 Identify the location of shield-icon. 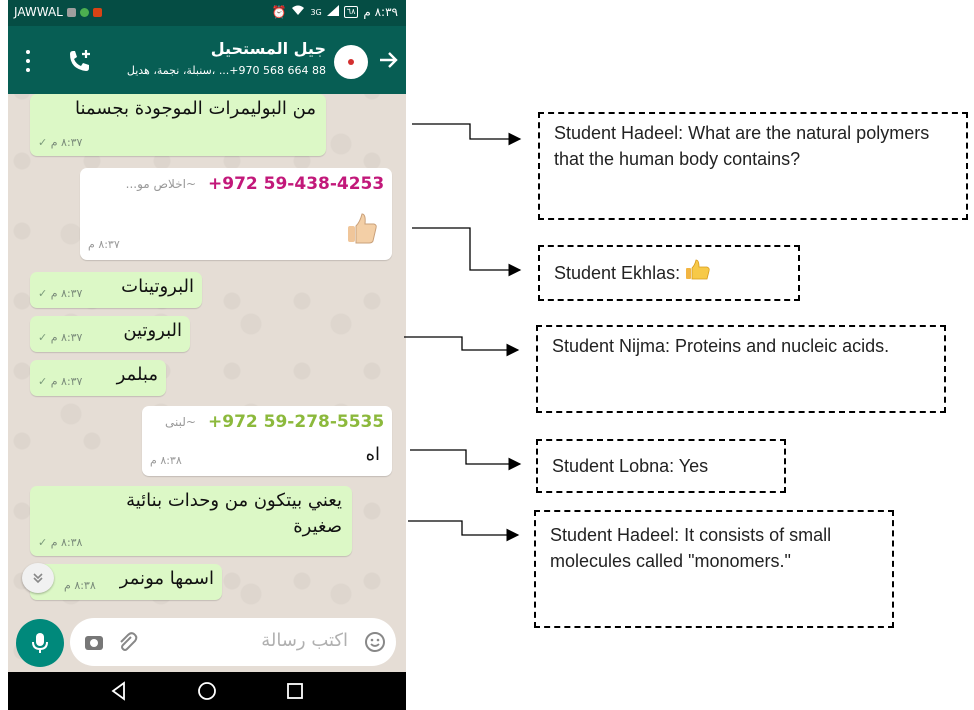
(97, 12).